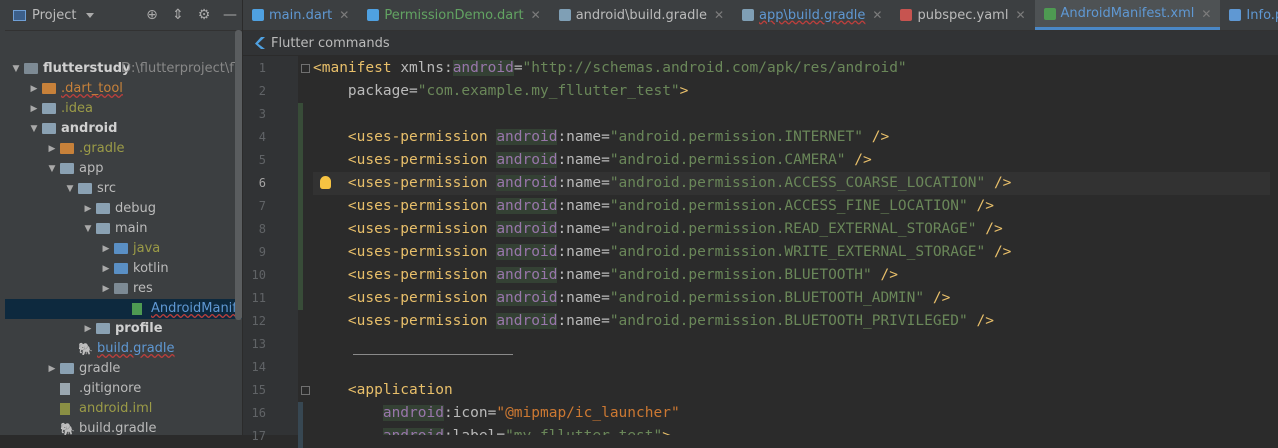 Image resolution: width=1278 pixels, height=448 pixels. Describe the element at coordinates (496, 413) in the screenshot. I see `code-line: android:icon="@mipmap/ic_launcher"` at that location.